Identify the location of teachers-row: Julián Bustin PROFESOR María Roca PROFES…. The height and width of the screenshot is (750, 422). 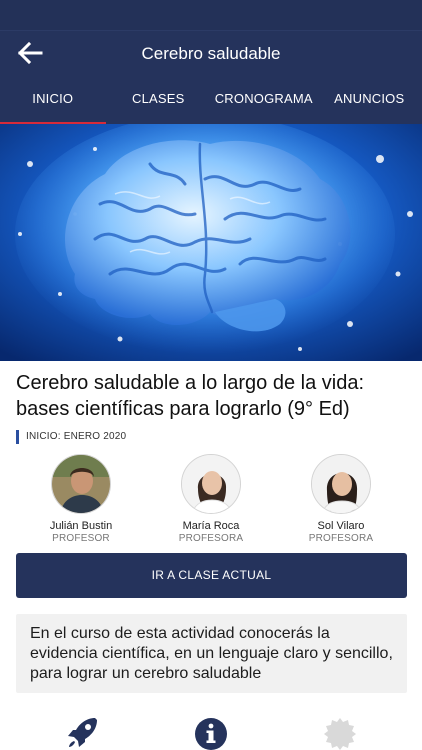
(211, 498).